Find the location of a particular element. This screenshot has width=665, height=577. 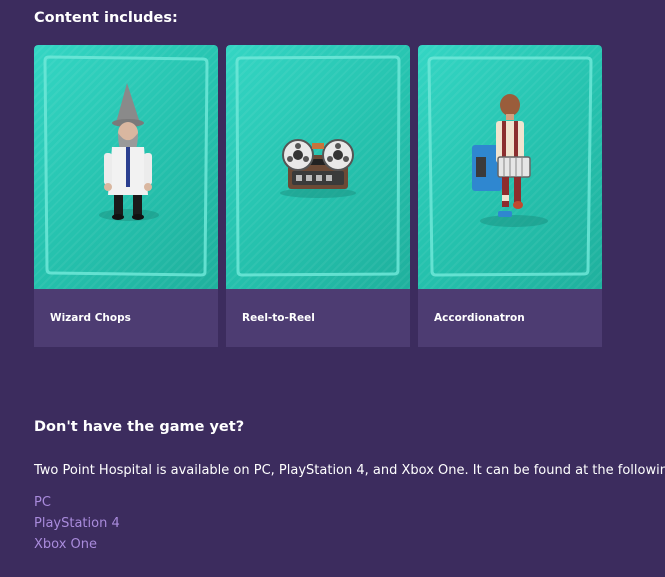

card-label: Wizard Chops is located at coordinates (90, 318).